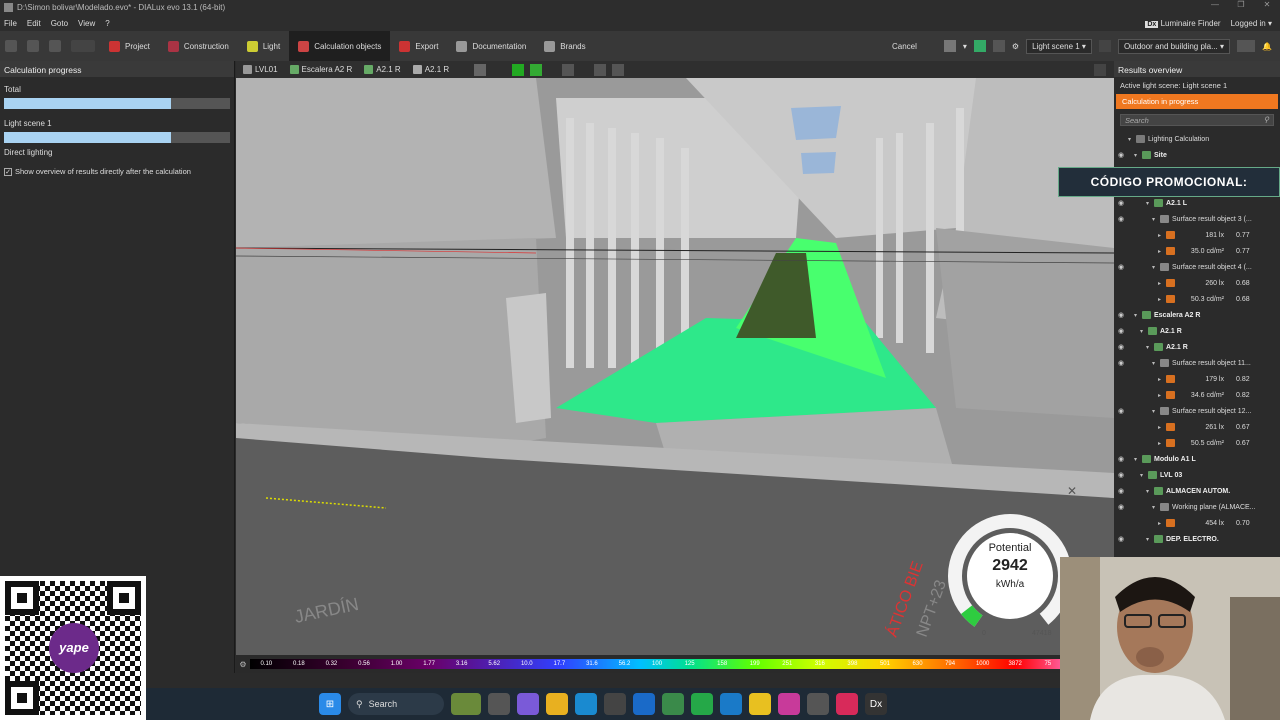  I want to click on menu-edit: Edit, so click(34, 23).